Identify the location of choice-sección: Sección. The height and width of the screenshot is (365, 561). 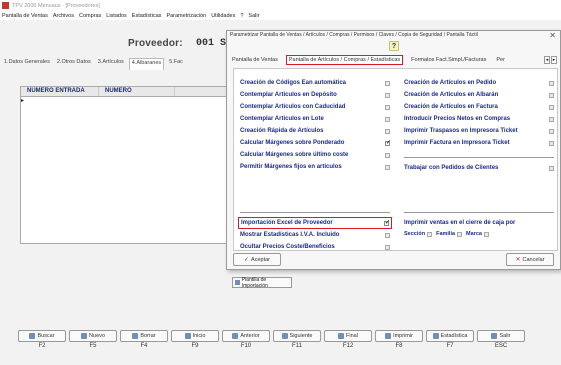
(418, 234).